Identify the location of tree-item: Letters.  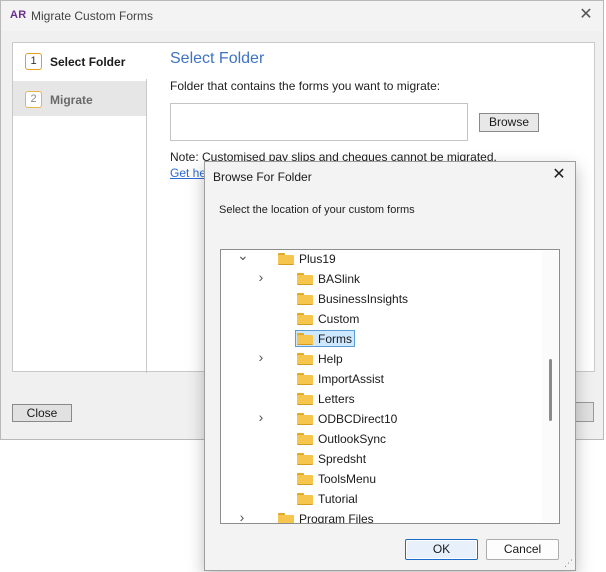
(382, 399).